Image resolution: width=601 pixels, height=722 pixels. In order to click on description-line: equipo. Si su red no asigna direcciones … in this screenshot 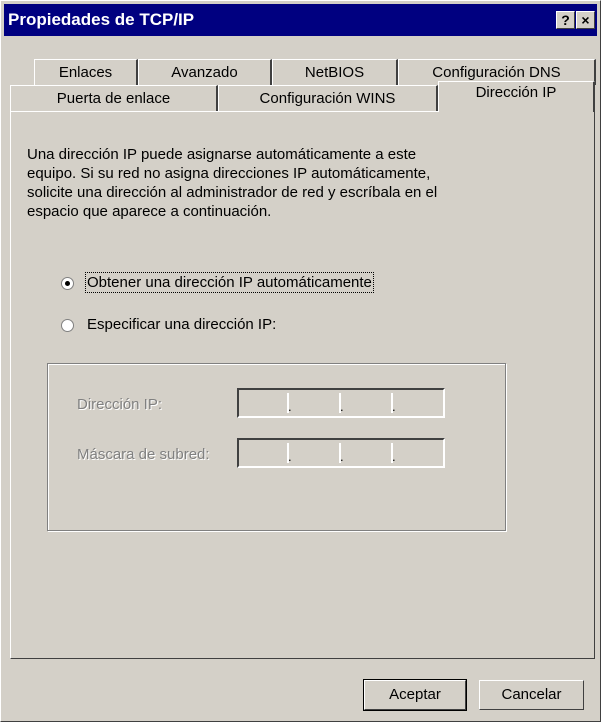, I will do `click(229, 173)`.